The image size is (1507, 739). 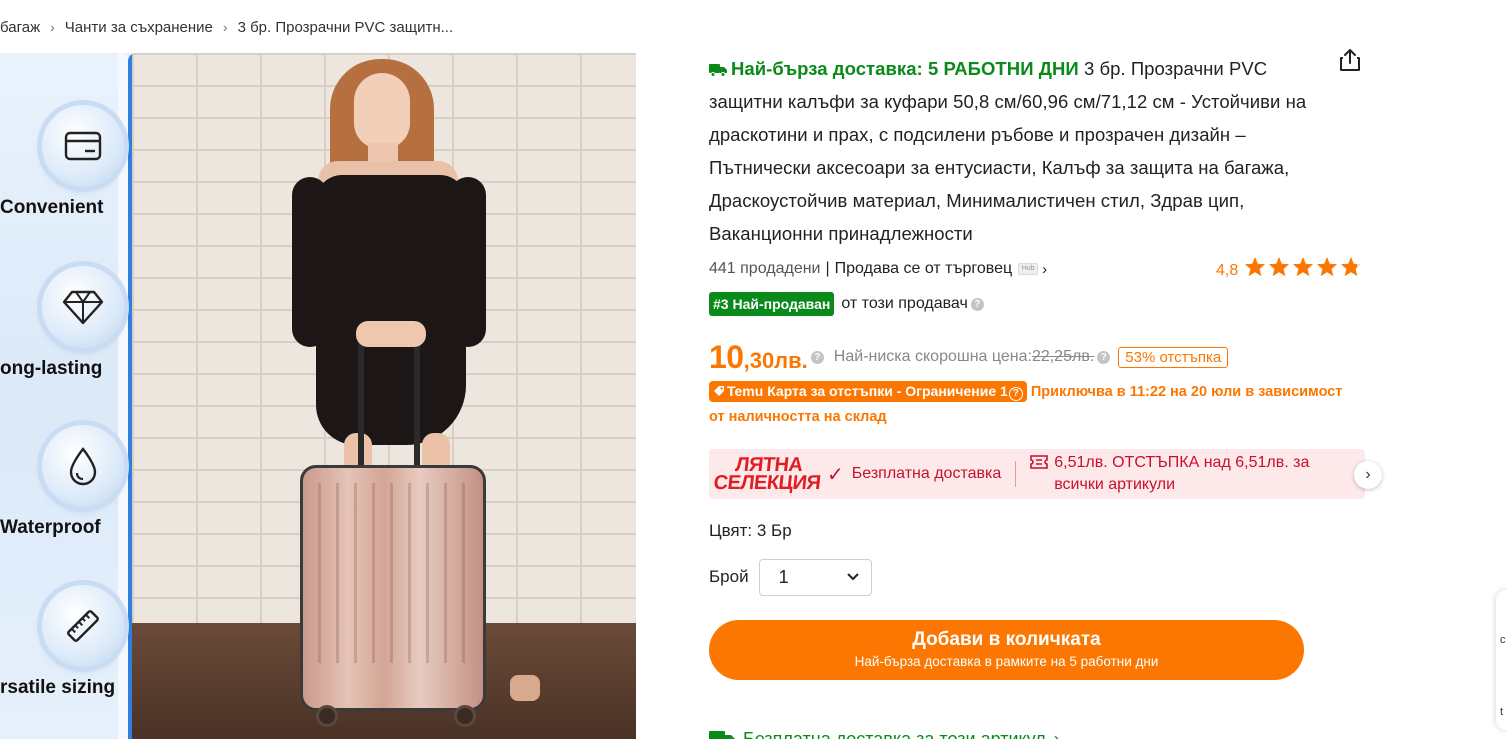 I want to click on seller-link: Продава се от търговец, so click(x=924, y=269).